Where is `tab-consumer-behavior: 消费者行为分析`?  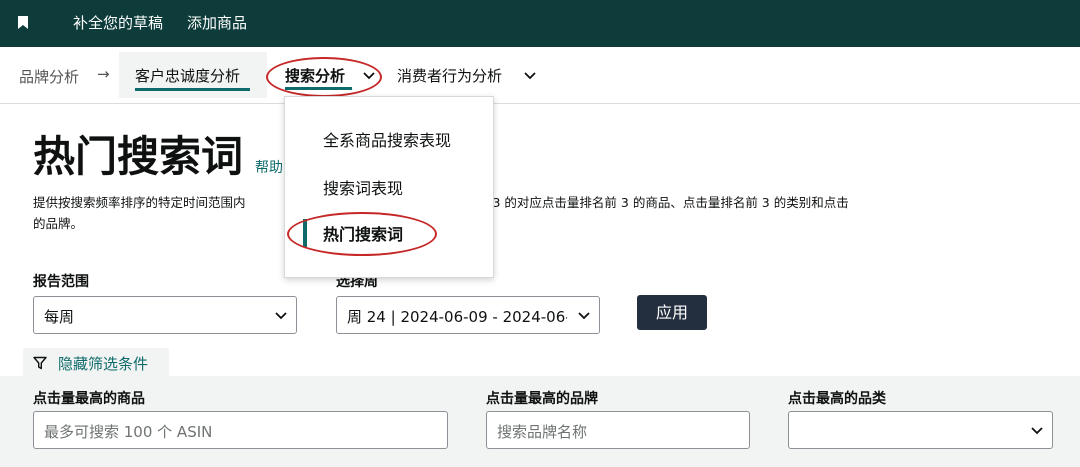 tab-consumer-behavior: 消费者行为分析 is located at coordinates (449, 76).